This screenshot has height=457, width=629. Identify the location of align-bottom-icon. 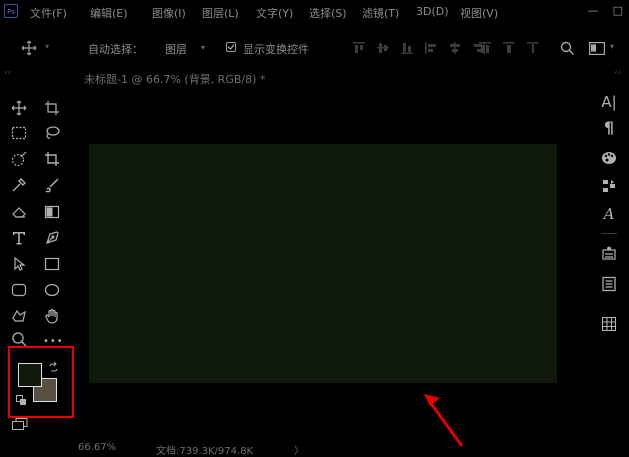
(407, 48).